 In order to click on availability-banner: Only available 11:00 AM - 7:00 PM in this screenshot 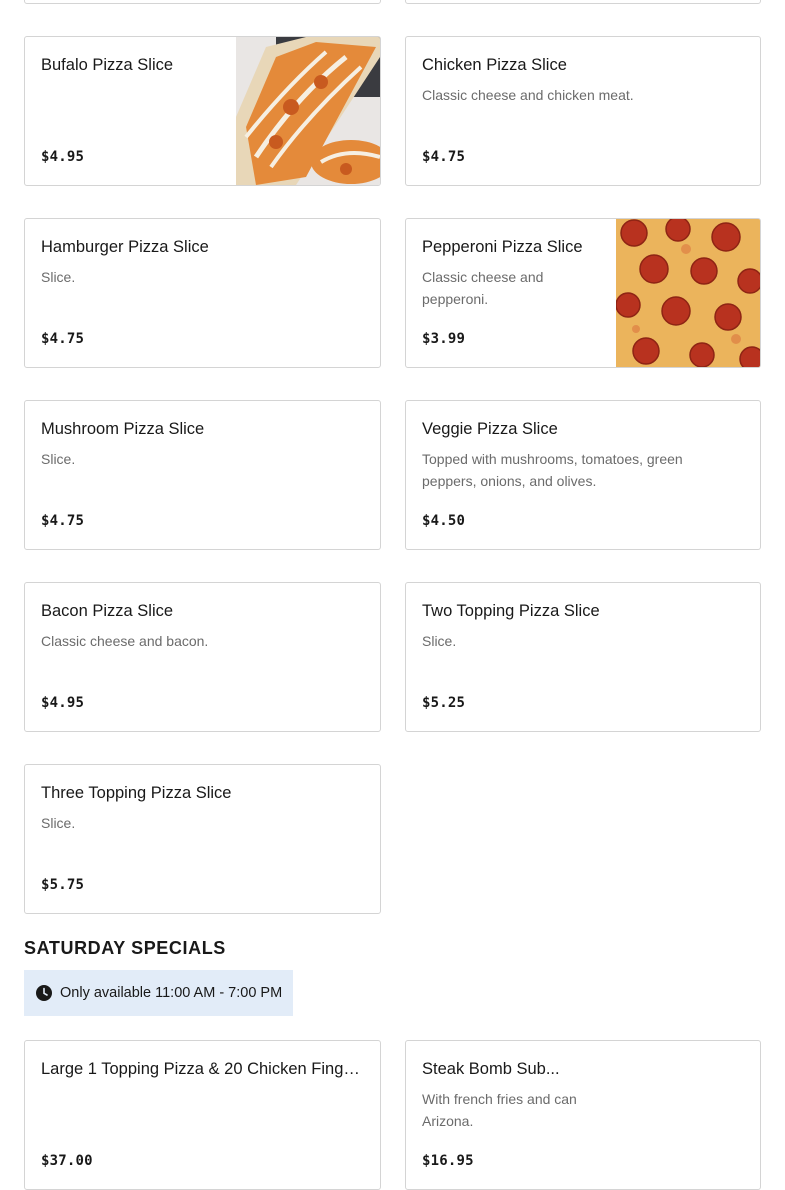, I will do `click(158, 993)`.